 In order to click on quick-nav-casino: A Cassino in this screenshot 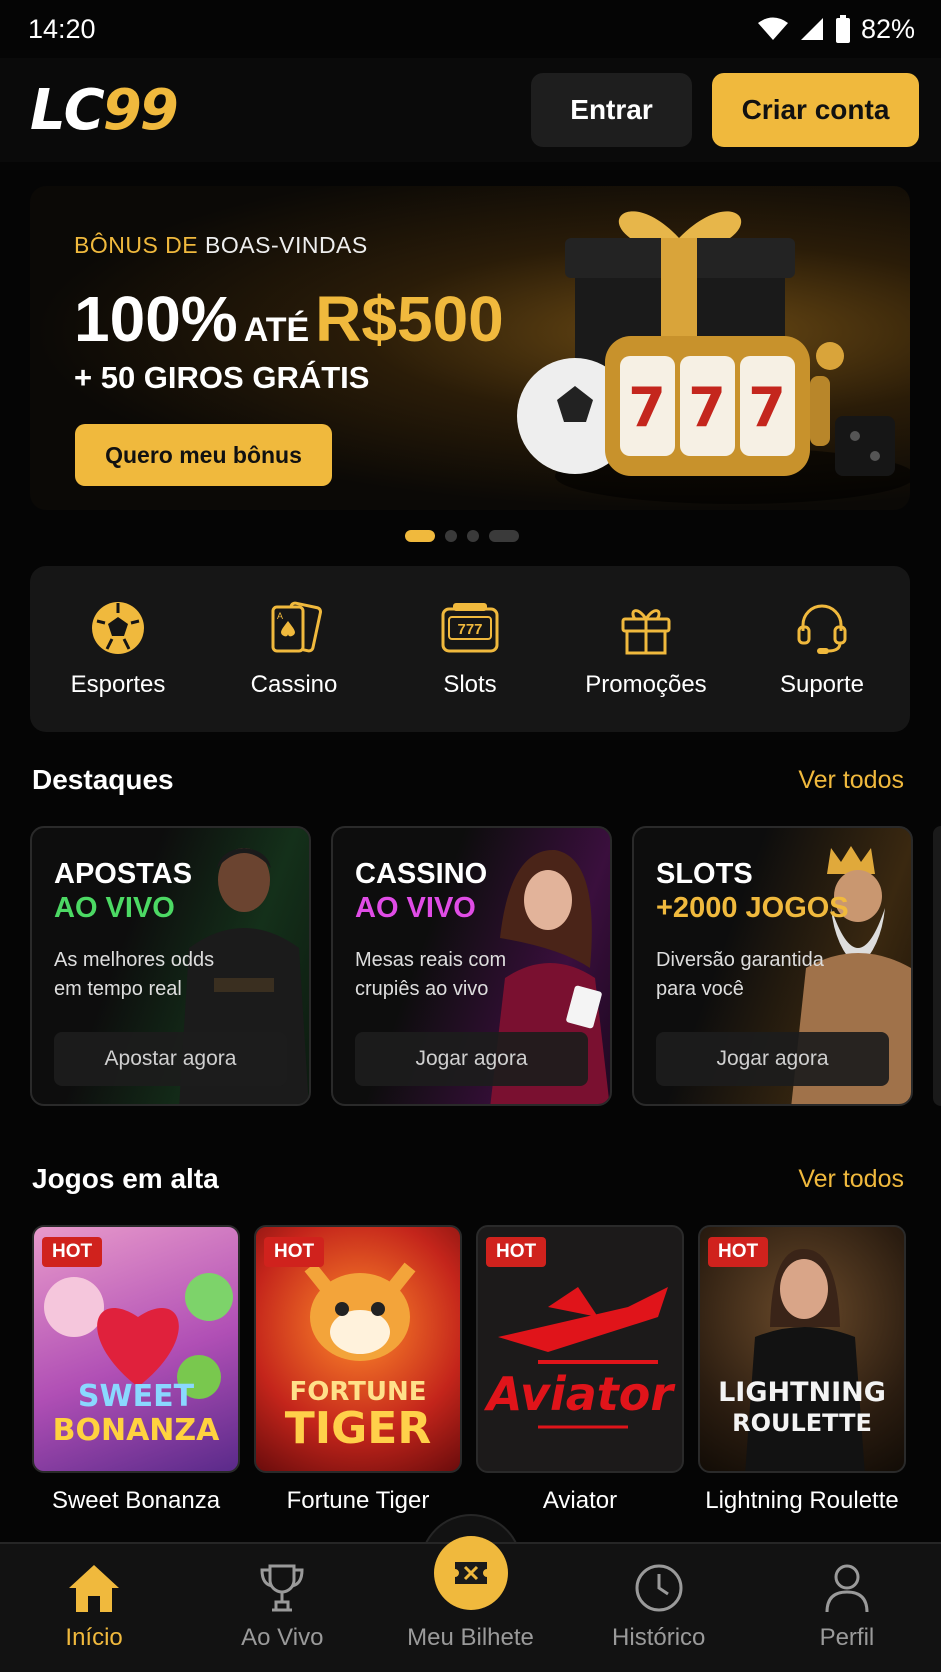, I will do `click(294, 649)`.